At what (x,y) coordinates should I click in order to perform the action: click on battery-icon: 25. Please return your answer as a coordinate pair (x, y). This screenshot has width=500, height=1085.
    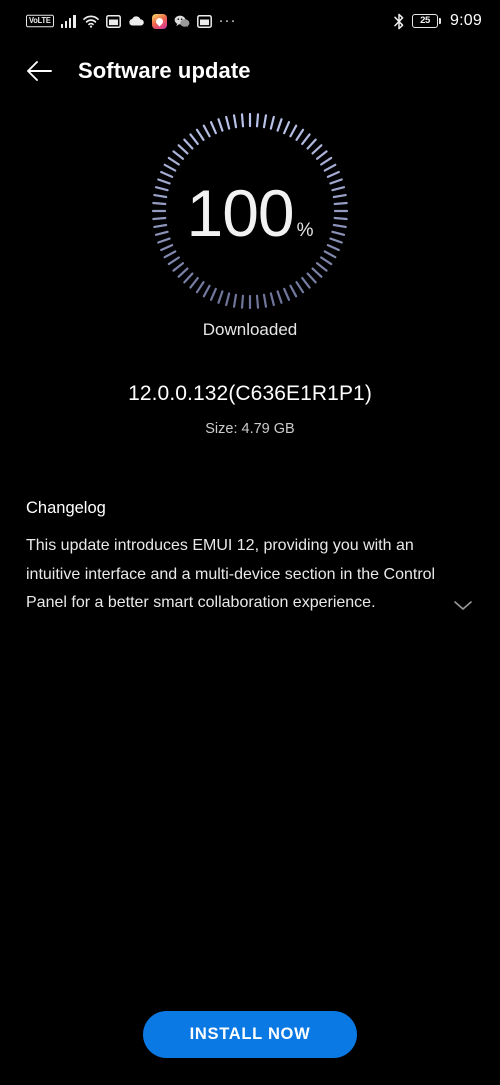
    Looking at the image, I should click on (427, 21).